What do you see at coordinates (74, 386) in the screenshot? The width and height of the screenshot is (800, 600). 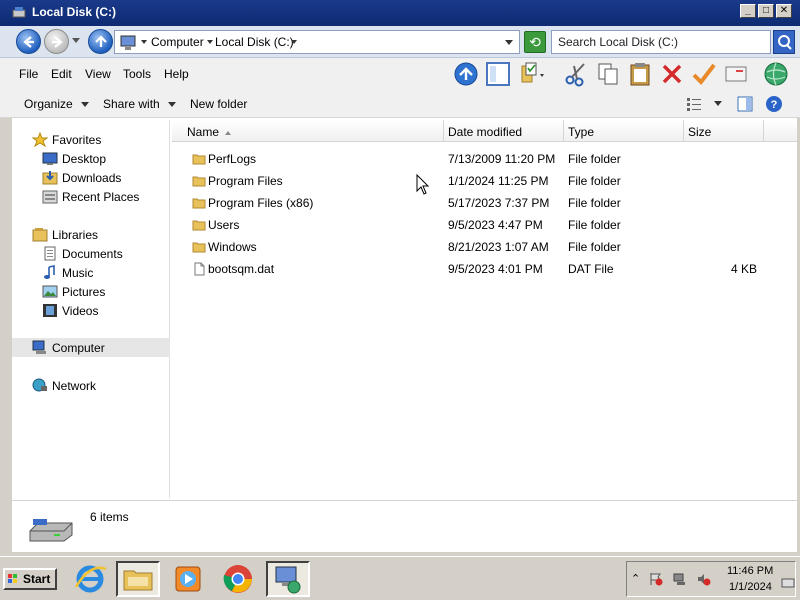 I see `nav-network-label: Network` at bounding box center [74, 386].